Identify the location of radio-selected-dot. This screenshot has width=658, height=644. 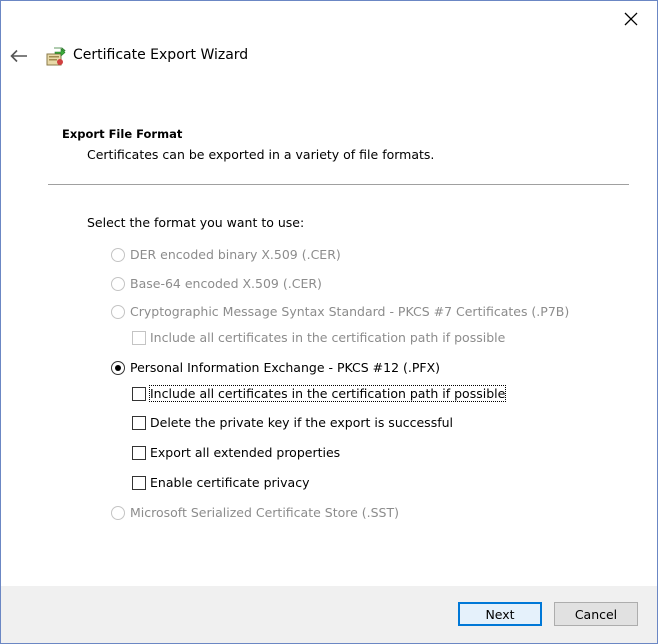
(118, 367).